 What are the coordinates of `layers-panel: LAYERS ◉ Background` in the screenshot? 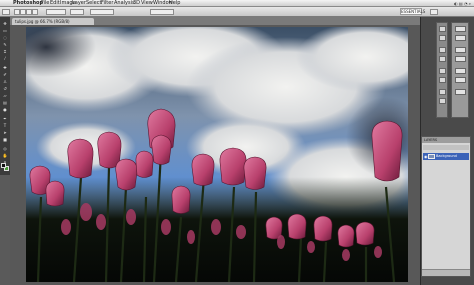 It's located at (446, 206).